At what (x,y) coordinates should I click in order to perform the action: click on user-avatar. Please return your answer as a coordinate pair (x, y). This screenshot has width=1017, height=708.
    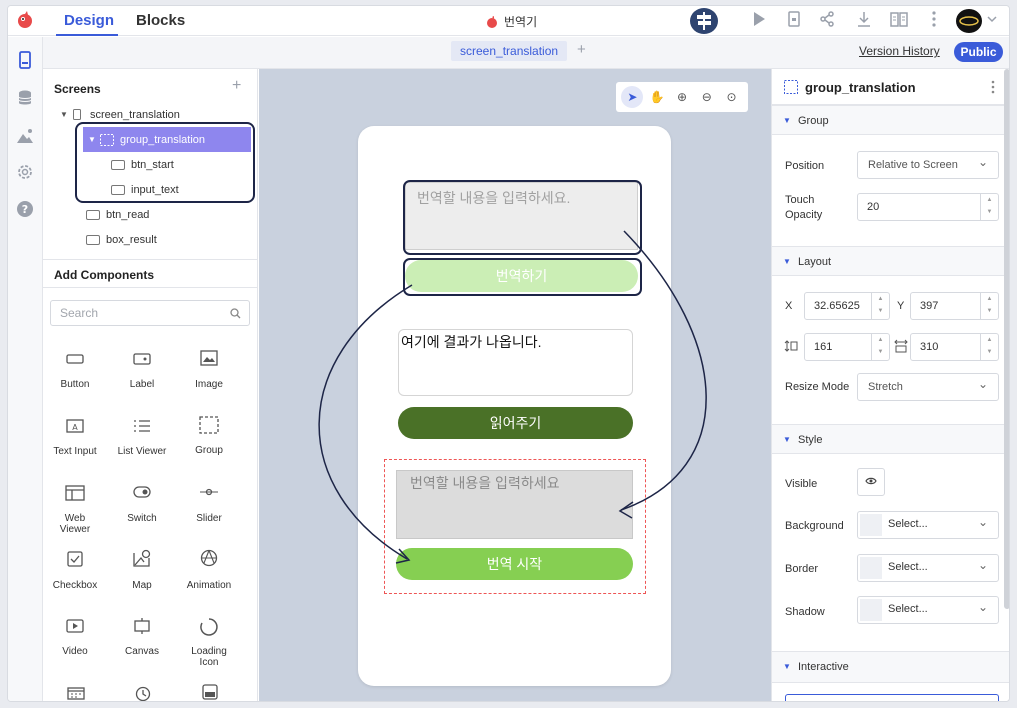
    Looking at the image, I should click on (969, 21).